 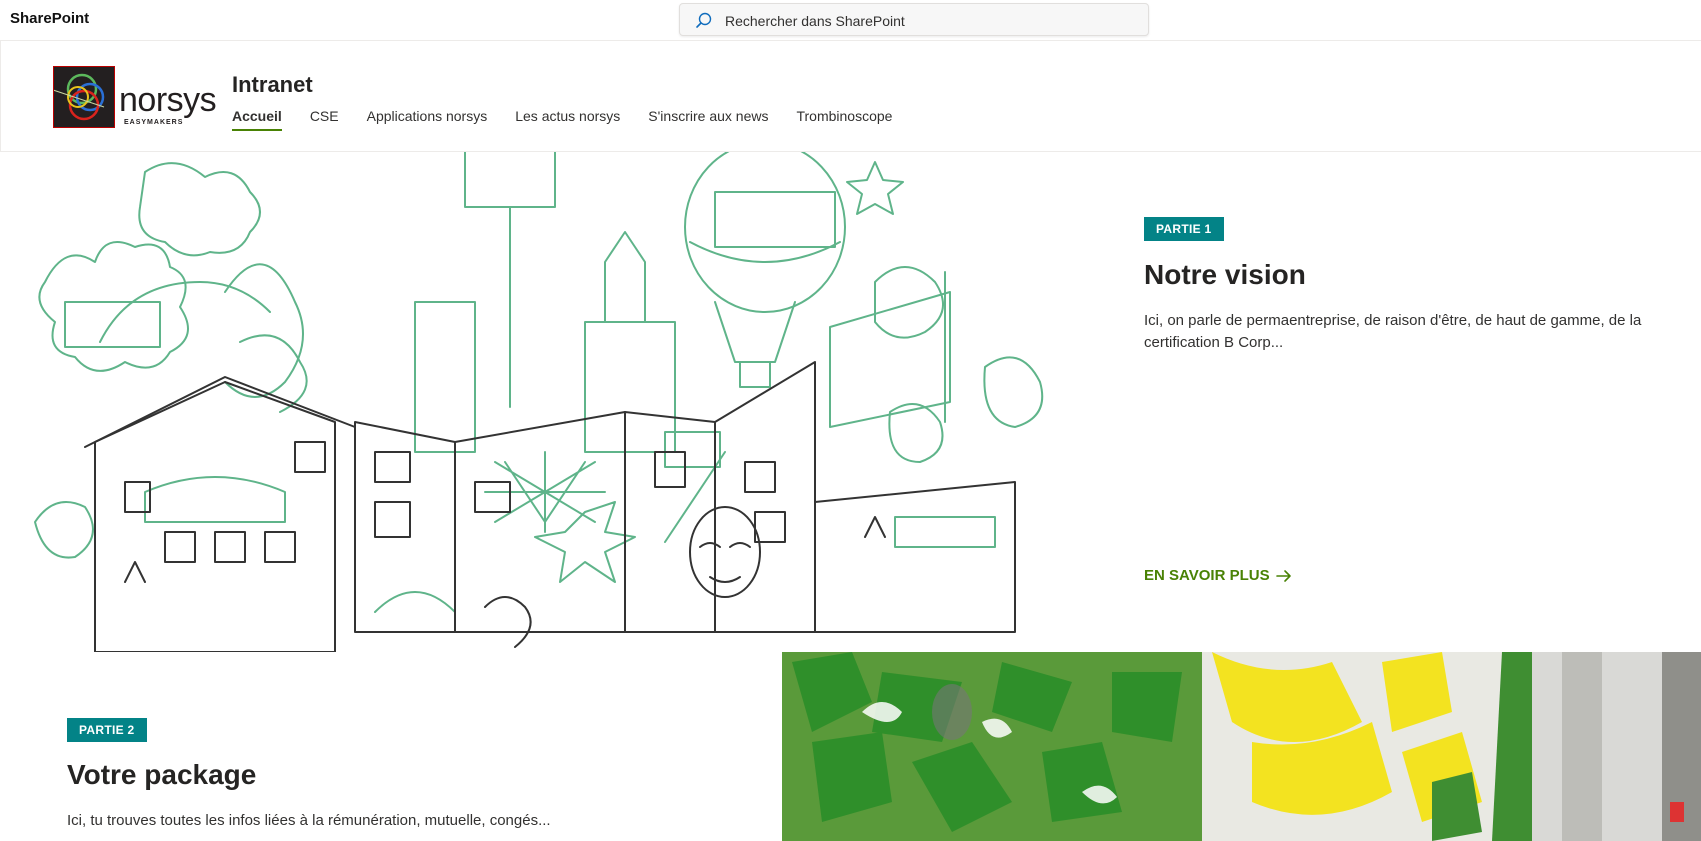 I want to click on wall-art-photo, so click(x=1241, y=746).